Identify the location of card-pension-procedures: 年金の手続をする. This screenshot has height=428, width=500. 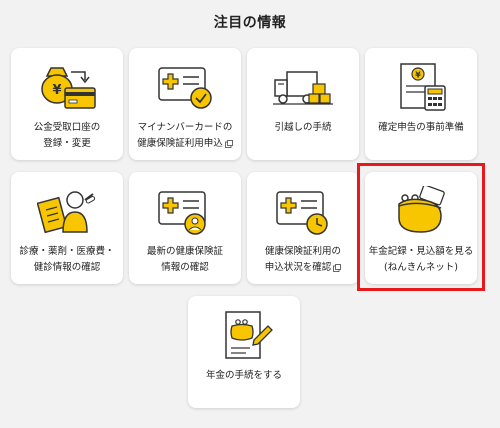
(244, 352).